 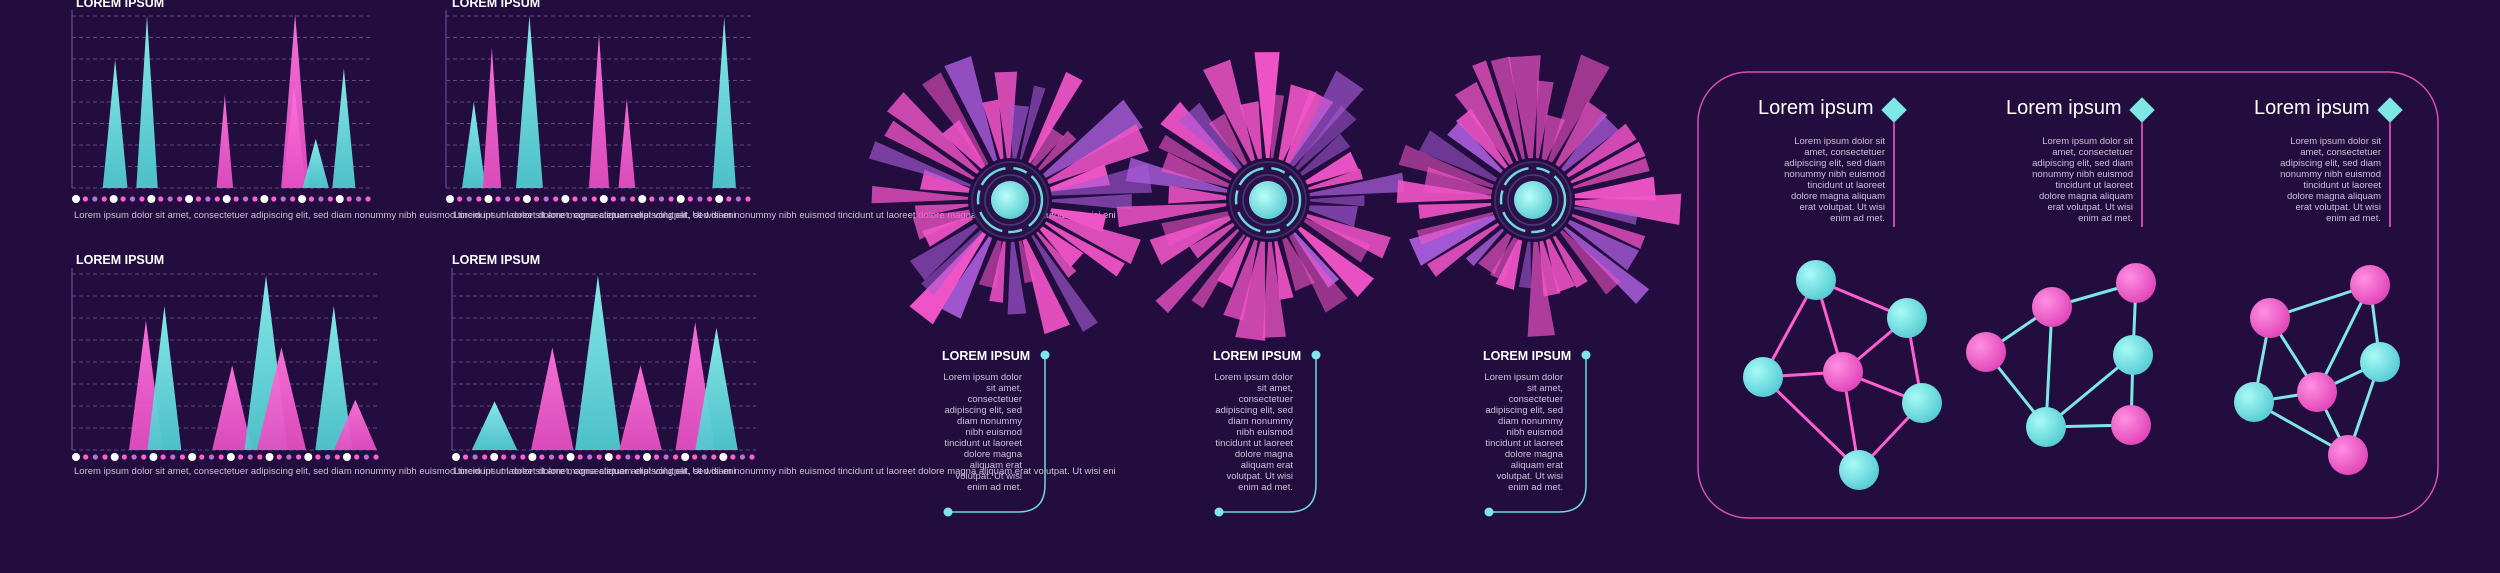 I want to click on column-text-line: nonummy nibh euismod, so click(x=1834, y=174).